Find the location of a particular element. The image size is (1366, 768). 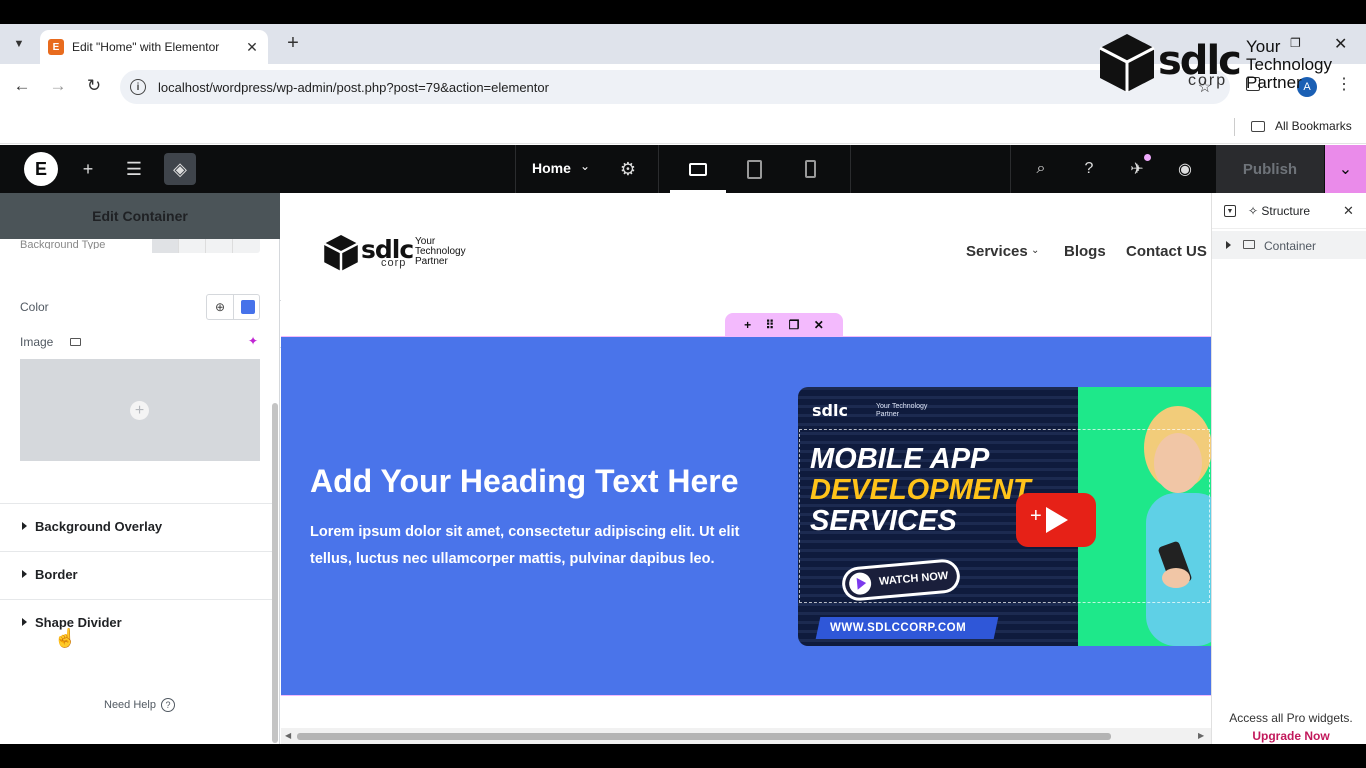

panel-scrollbar is located at coordinates (275, 573).